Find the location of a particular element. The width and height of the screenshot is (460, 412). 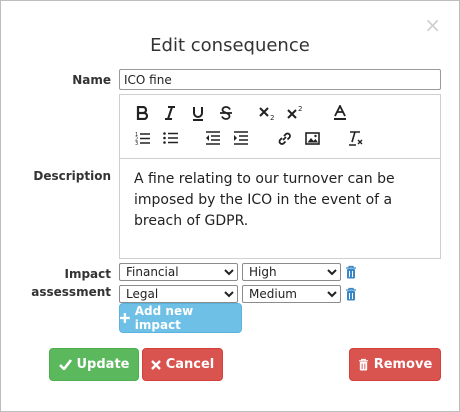

name-label: Name is located at coordinates (91, 80).